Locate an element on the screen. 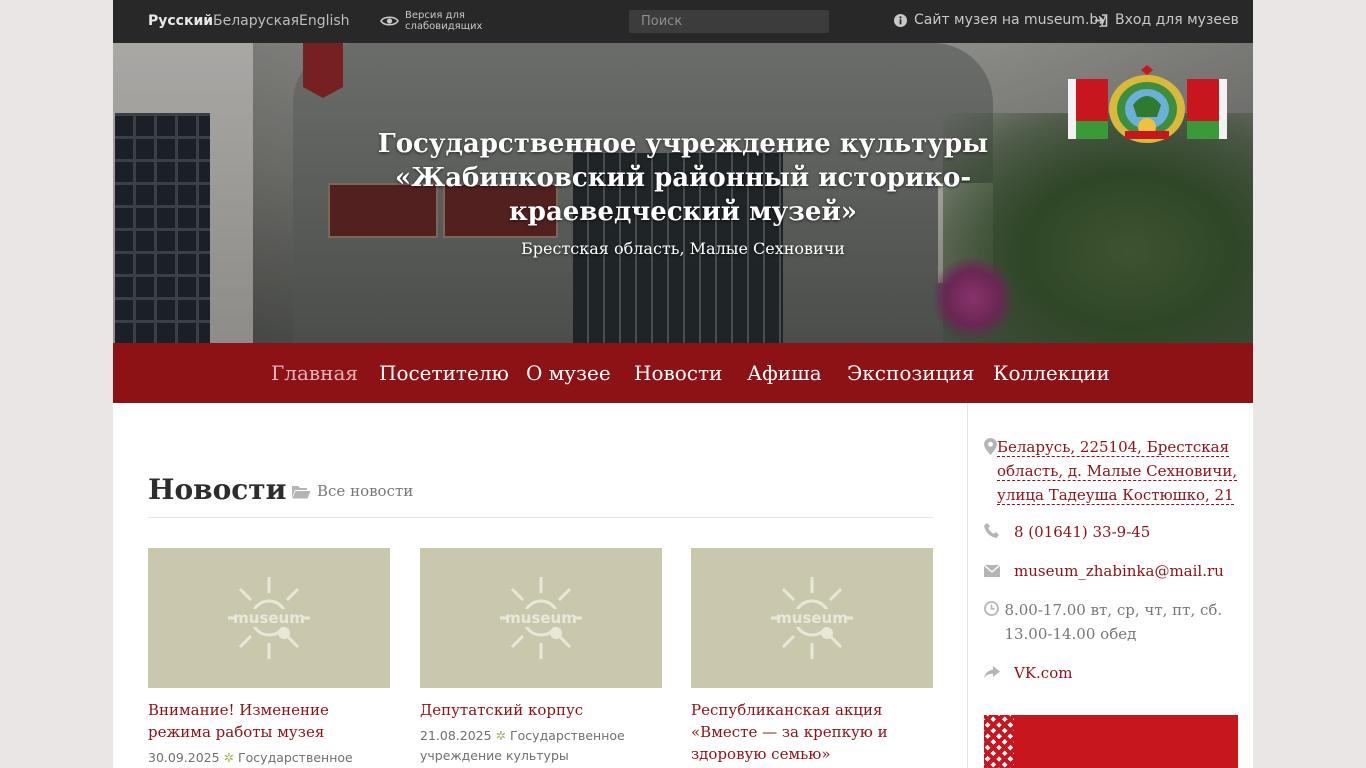 This screenshot has width=1366, height=768. nav-item-home: Главная is located at coordinates (314, 373).